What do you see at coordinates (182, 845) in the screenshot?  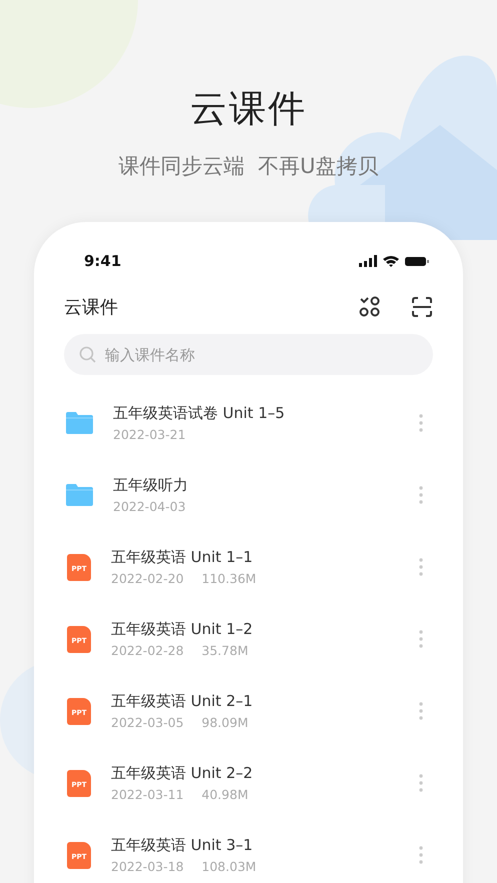 I see `file-name: 五年级英语 Unit 3–1` at bounding box center [182, 845].